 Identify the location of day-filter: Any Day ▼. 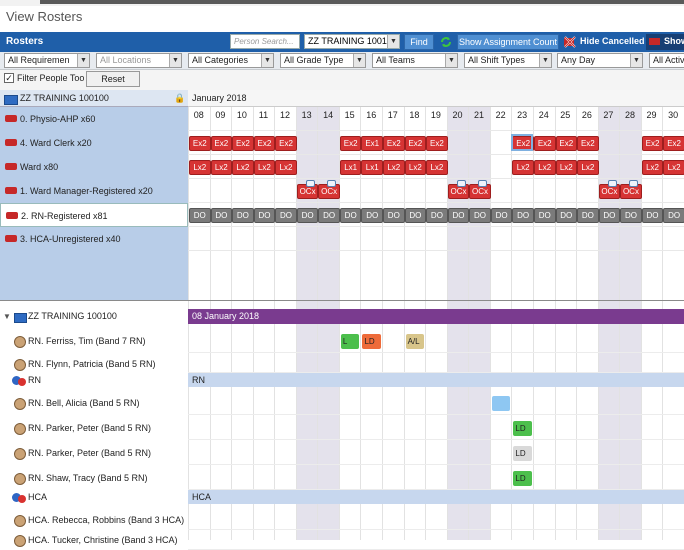
(600, 60).